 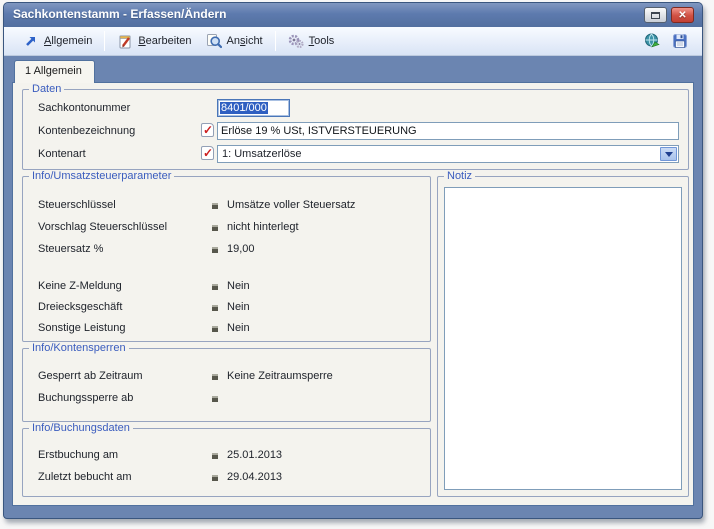 I want to click on restore-button, so click(x=655, y=15).